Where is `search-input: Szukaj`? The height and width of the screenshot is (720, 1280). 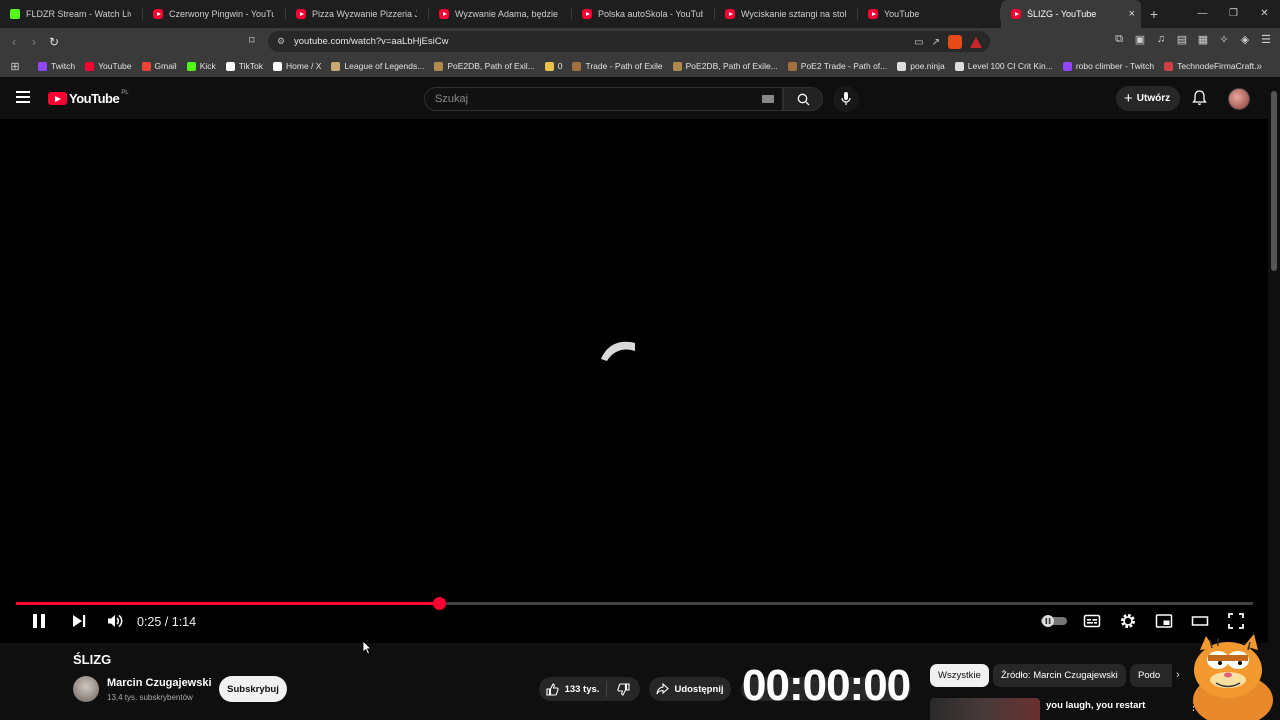
search-input: Szukaj is located at coordinates (603, 99).